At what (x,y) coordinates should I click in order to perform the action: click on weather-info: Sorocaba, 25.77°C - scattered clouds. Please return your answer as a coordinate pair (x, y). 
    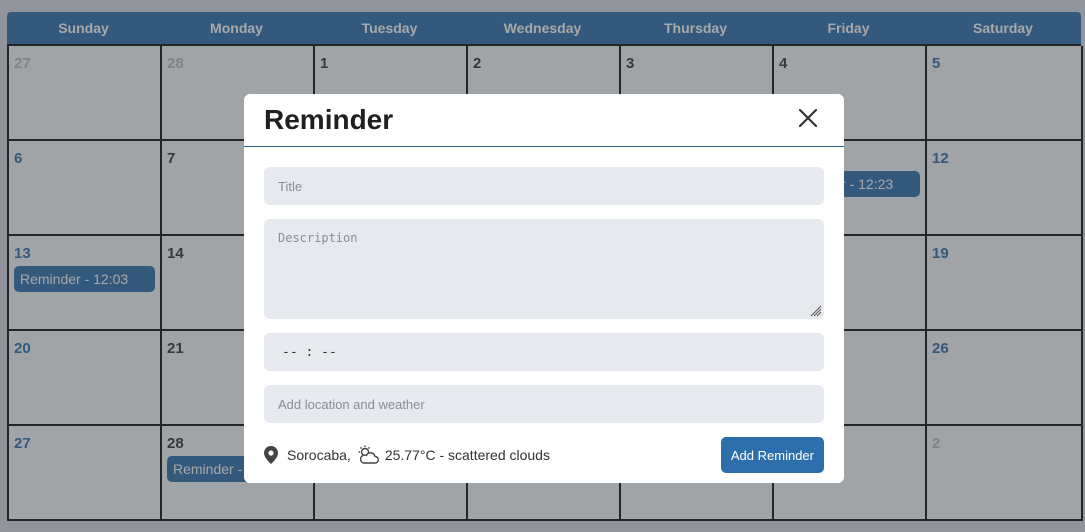
    Looking at the image, I should click on (407, 455).